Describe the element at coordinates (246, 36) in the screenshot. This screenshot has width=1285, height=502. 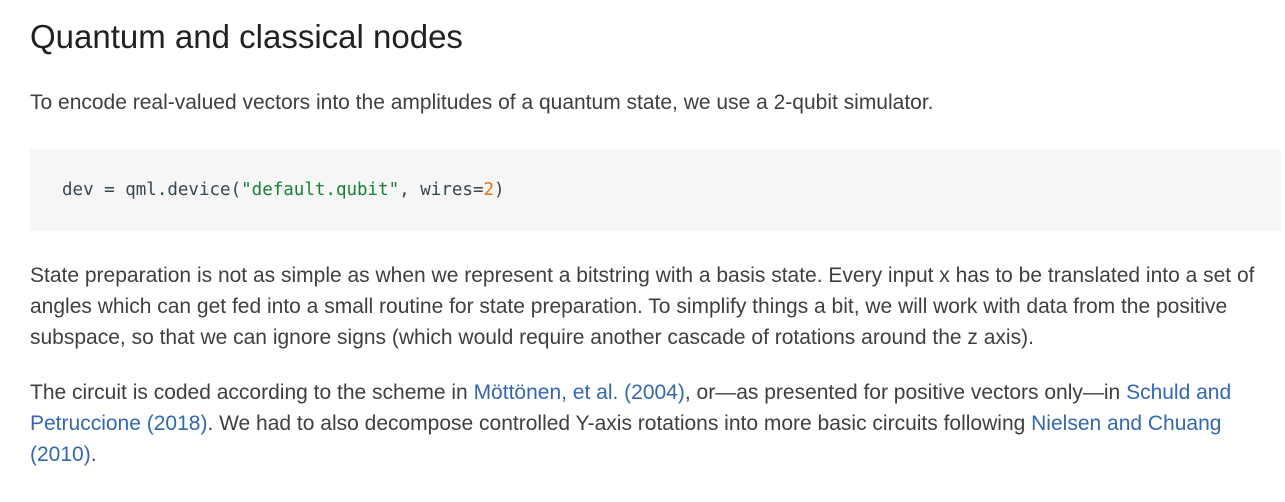
I see `section-heading: Quantum and classical nodes` at that location.